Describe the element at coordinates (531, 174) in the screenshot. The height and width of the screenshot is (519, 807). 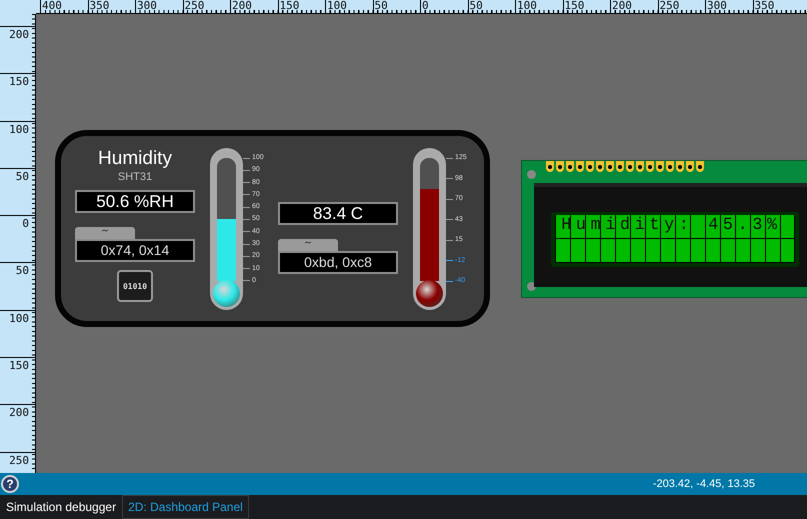
I see `mounting-hole-icon` at that location.